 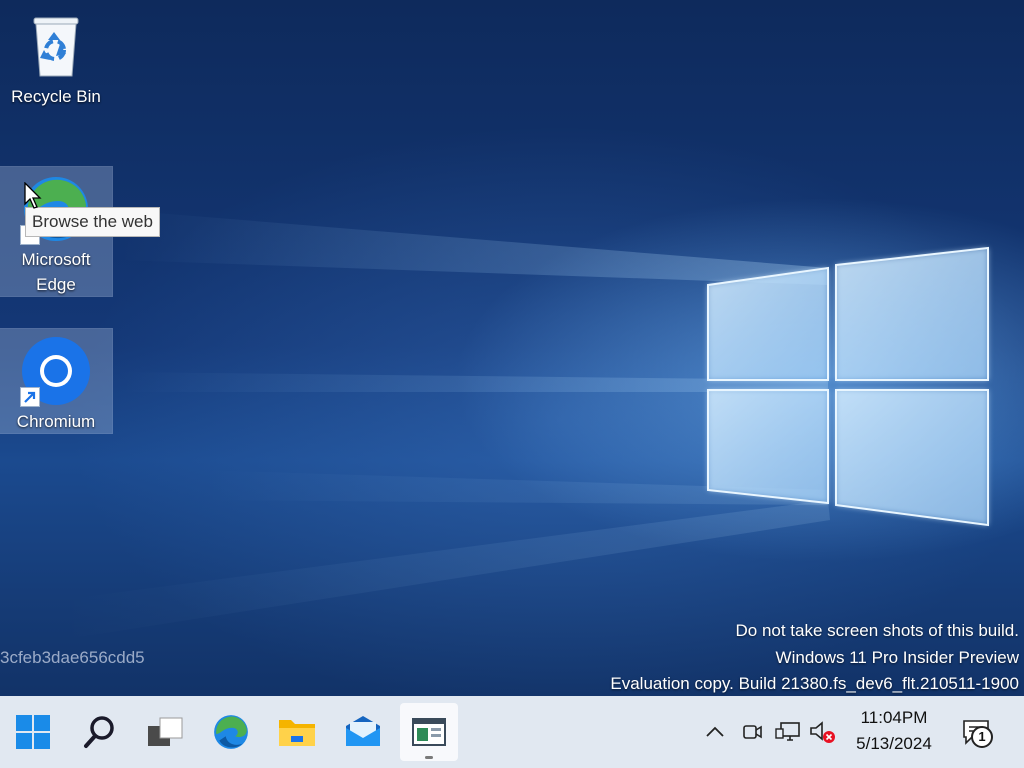 I want to click on desktop-icon-recycle-bin: Recycle Bin, so click(x=56, y=56).